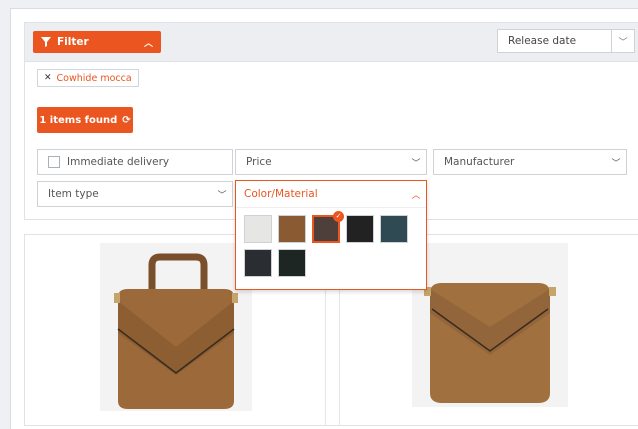  Describe the element at coordinates (46, 42) in the screenshot. I see `funnel-icon` at that location.